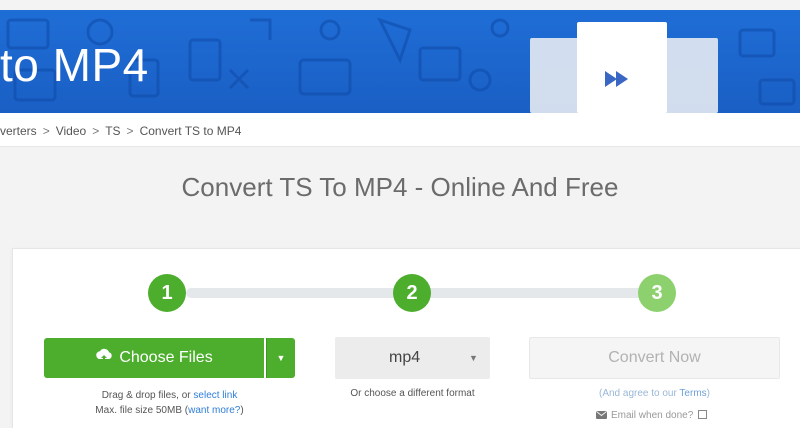 This screenshot has width=800, height=428. What do you see at coordinates (166, 357) in the screenshot?
I see `choose-files-label: Choose Files` at bounding box center [166, 357].